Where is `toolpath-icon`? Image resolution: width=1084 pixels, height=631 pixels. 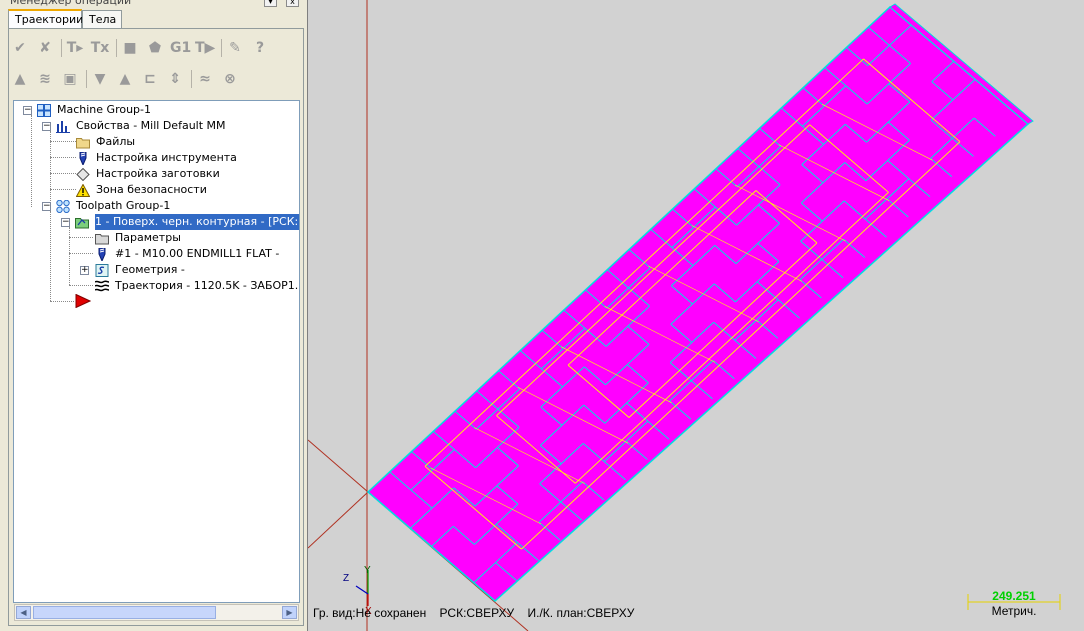
toolpath-icon is located at coordinates (102, 286).